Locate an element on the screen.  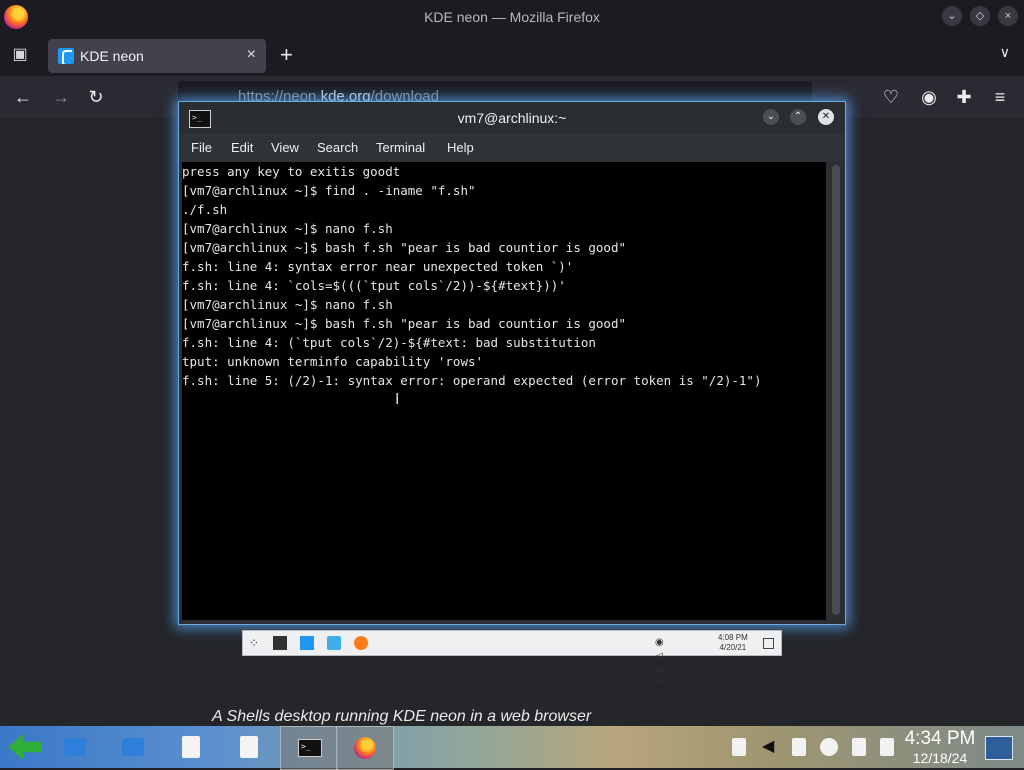
tab-bar: ▣ KDE neon × is located at coordinates (512, 55).